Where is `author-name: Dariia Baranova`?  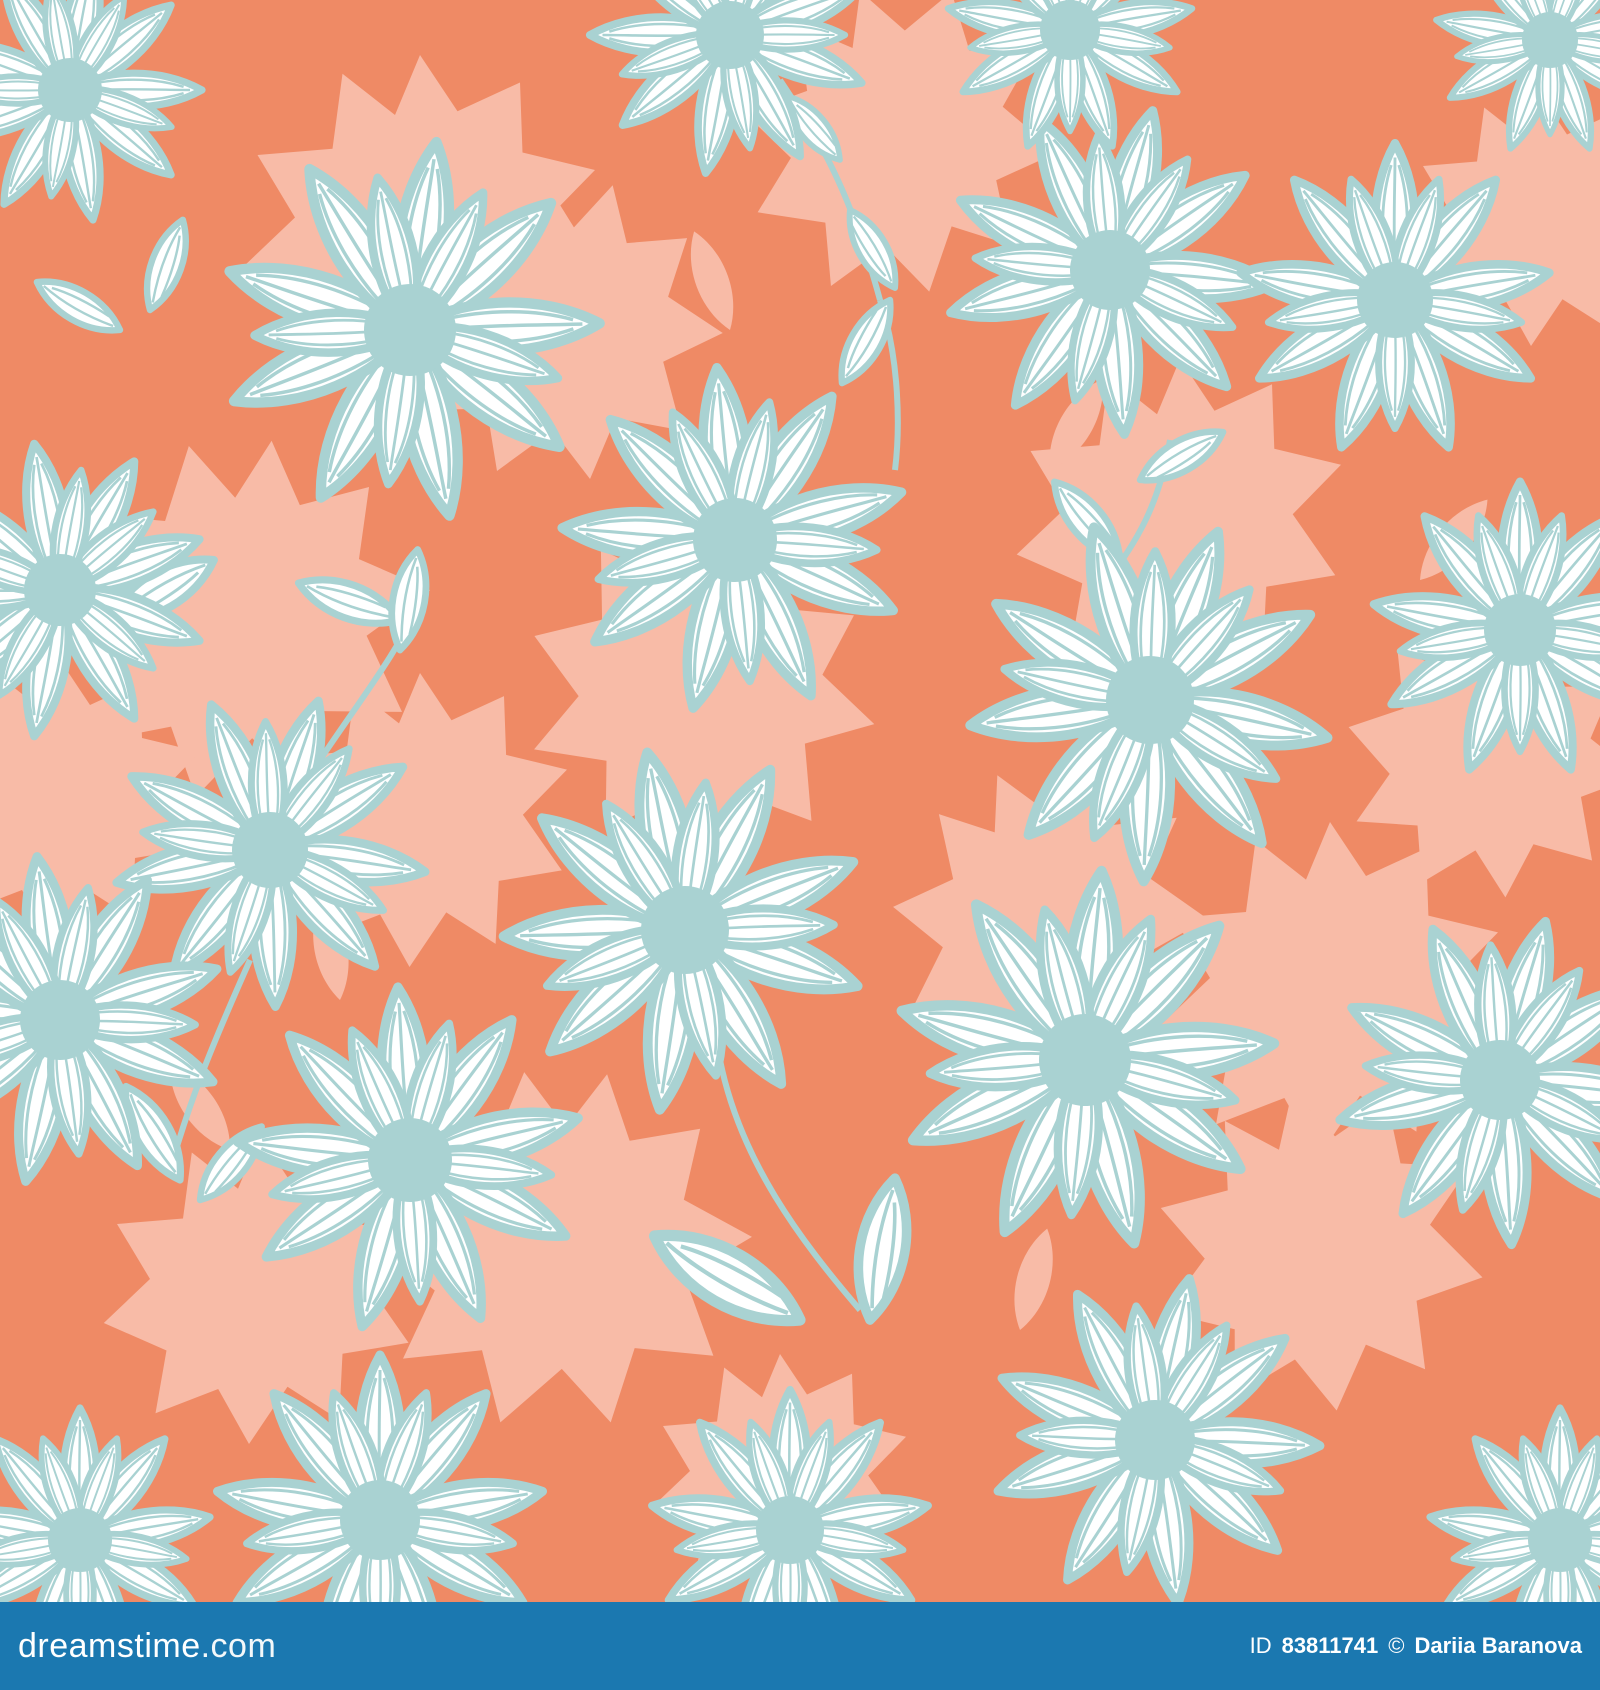
author-name: Dariia Baranova is located at coordinates (1498, 1645).